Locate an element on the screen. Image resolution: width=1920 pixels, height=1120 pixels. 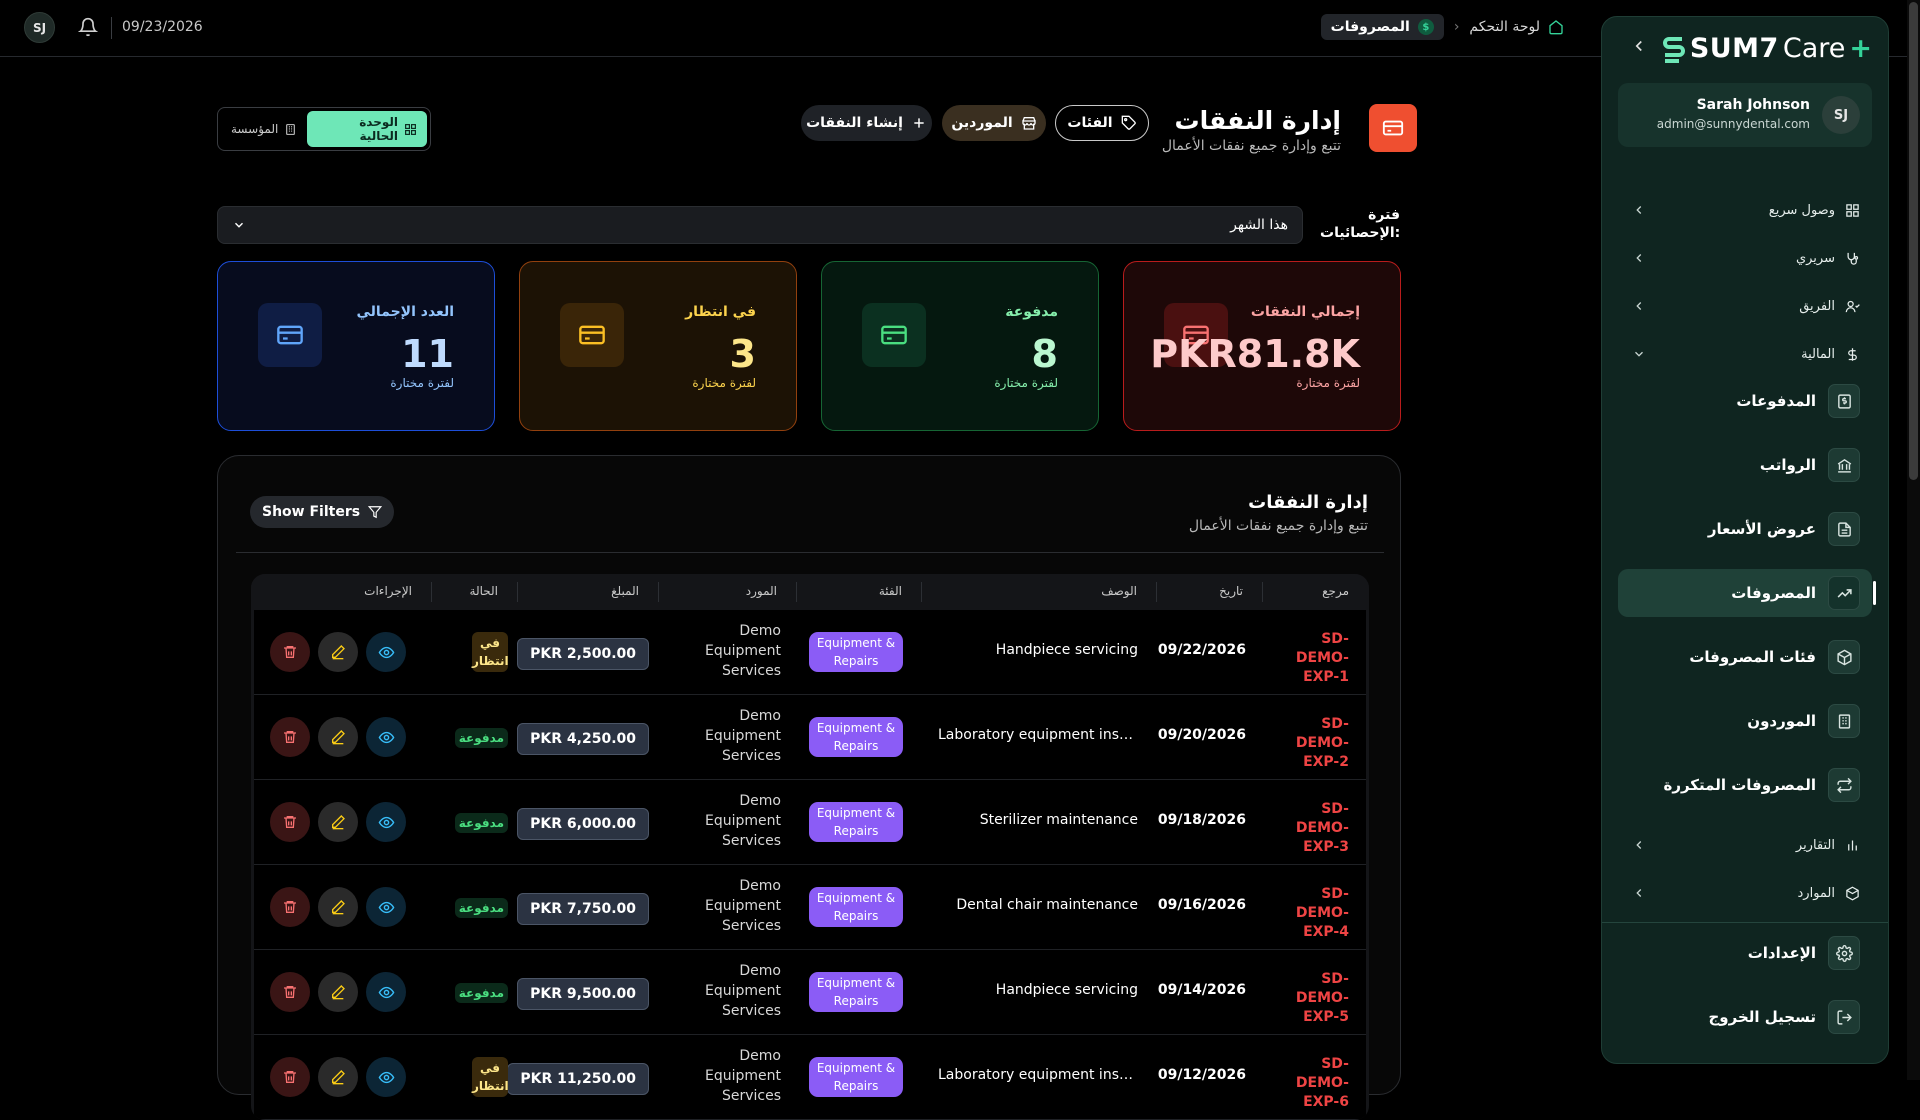
chevron-left-icon is located at coordinates (1639, 306).